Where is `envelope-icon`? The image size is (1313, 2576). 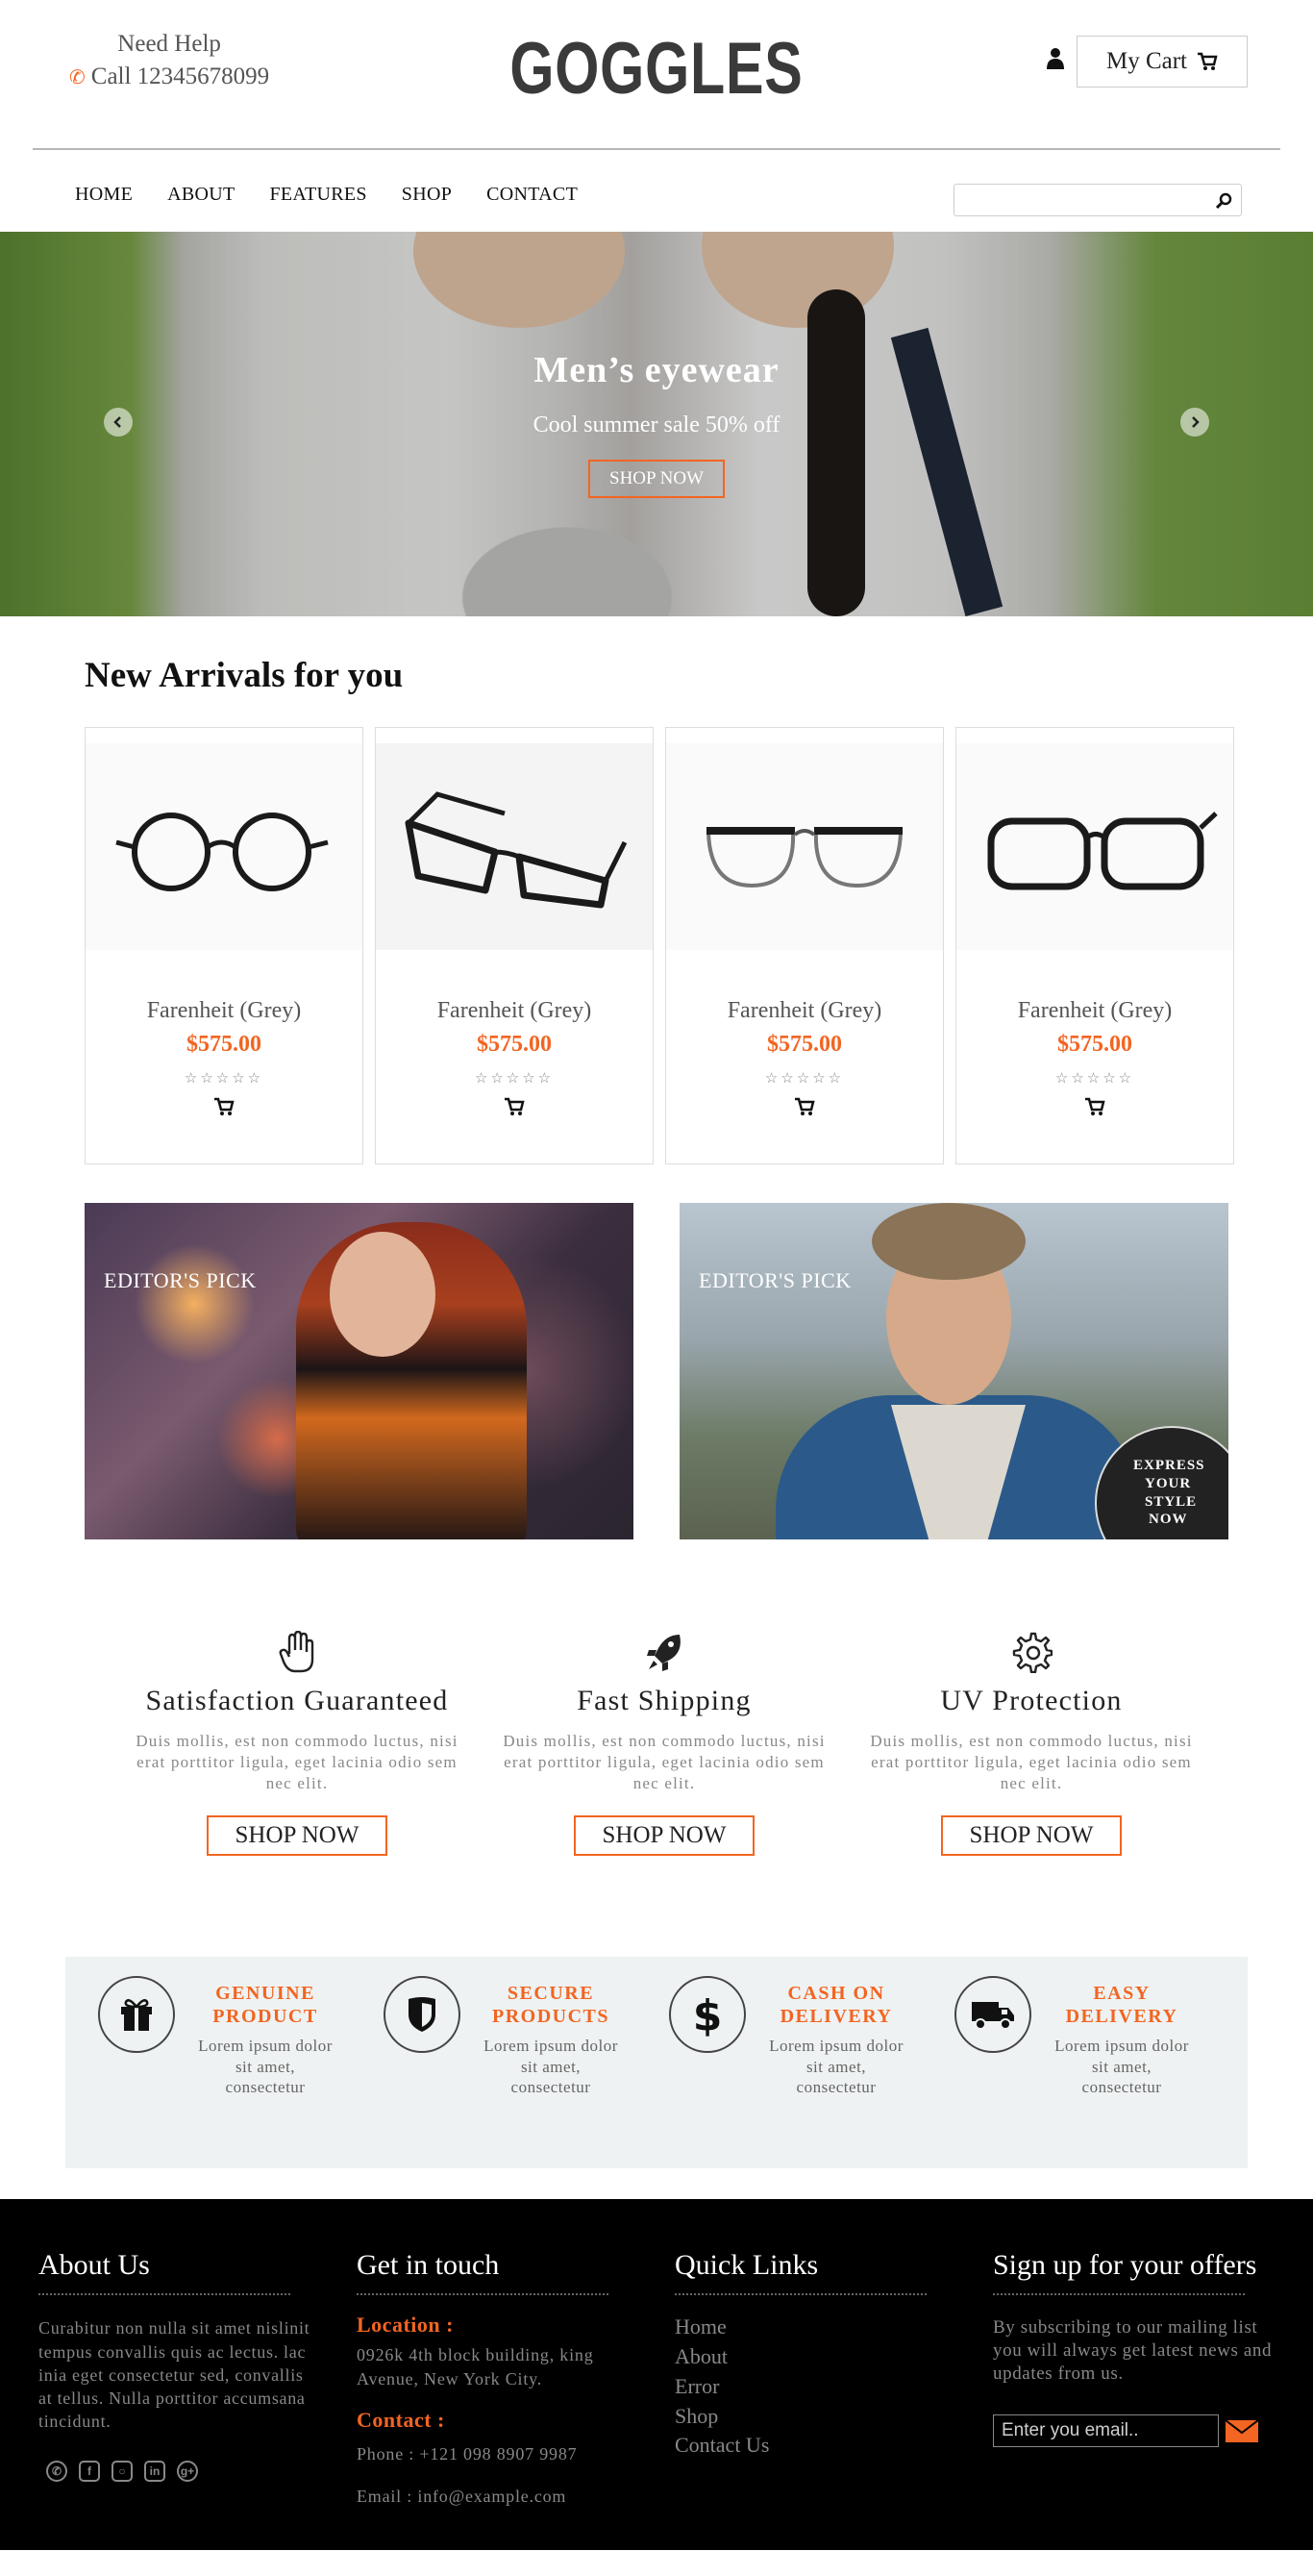
envelope-icon is located at coordinates (1242, 2430).